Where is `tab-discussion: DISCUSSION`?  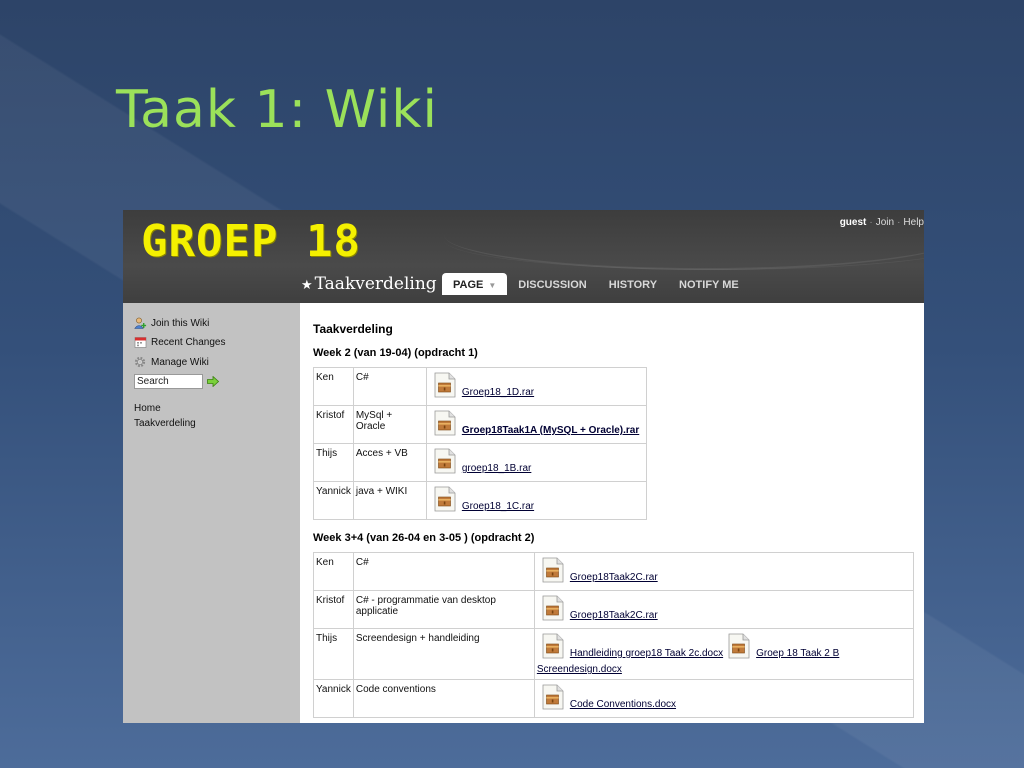
tab-discussion: DISCUSSION is located at coordinates (552, 284).